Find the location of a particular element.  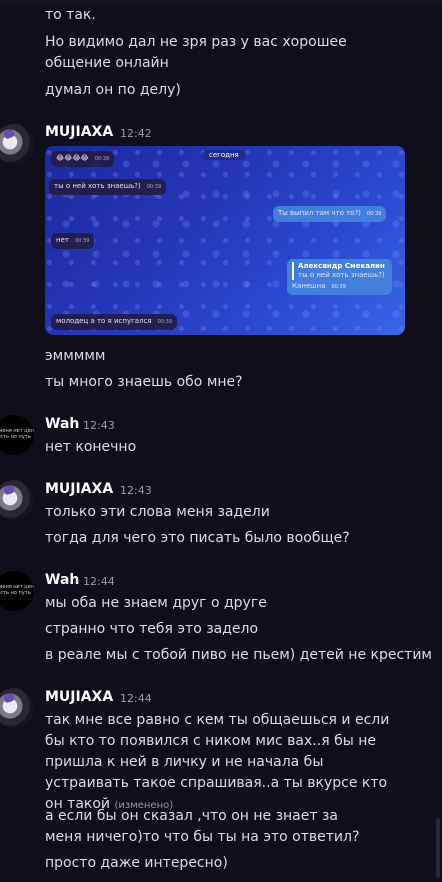

message-line: думал он по делу) is located at coordinates (113, 90).